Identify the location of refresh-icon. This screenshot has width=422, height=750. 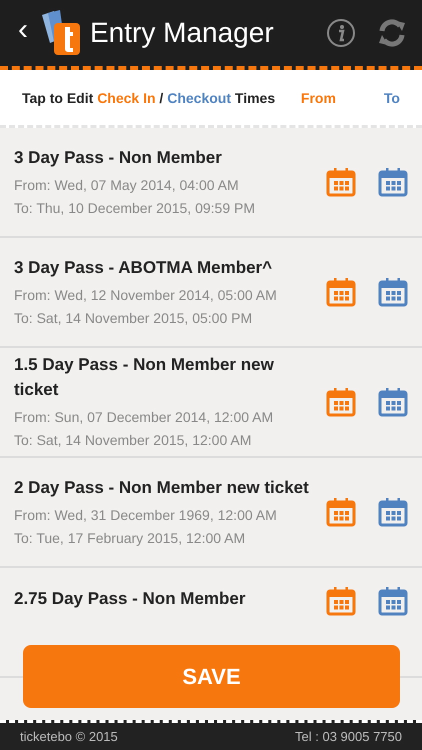
(392, 33).